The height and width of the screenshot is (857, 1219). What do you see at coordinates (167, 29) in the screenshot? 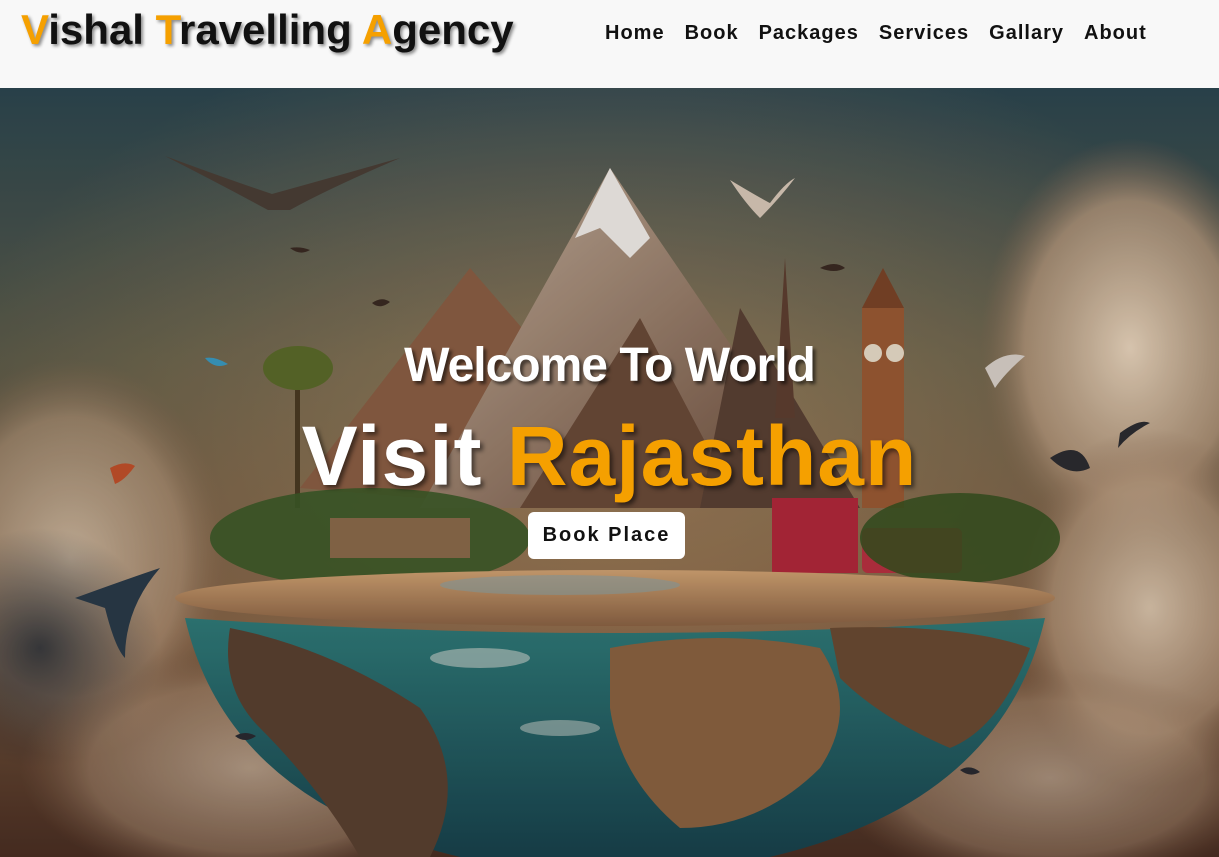
I see `logo-initial-t: T` at bounding box center [167, 29].